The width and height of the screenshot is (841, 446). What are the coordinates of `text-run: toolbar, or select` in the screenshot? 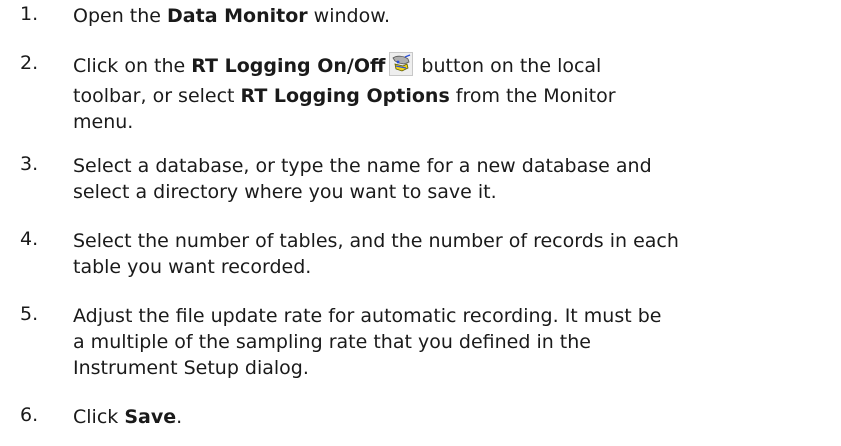 It's located at (157, 96).